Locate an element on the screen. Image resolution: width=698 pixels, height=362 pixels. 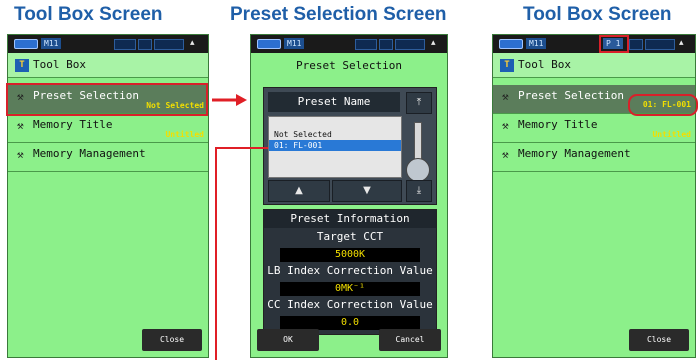
list-item: 01: FL-001 is located at coordinates (335, 145).